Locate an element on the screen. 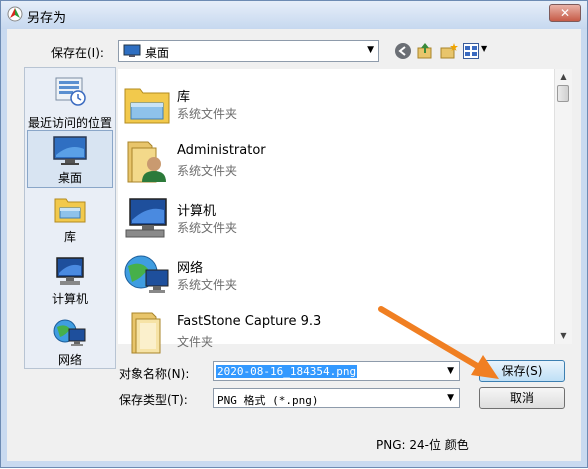  filename-value: 2020-08-16_184354.png is located at coordinates (287, 371).